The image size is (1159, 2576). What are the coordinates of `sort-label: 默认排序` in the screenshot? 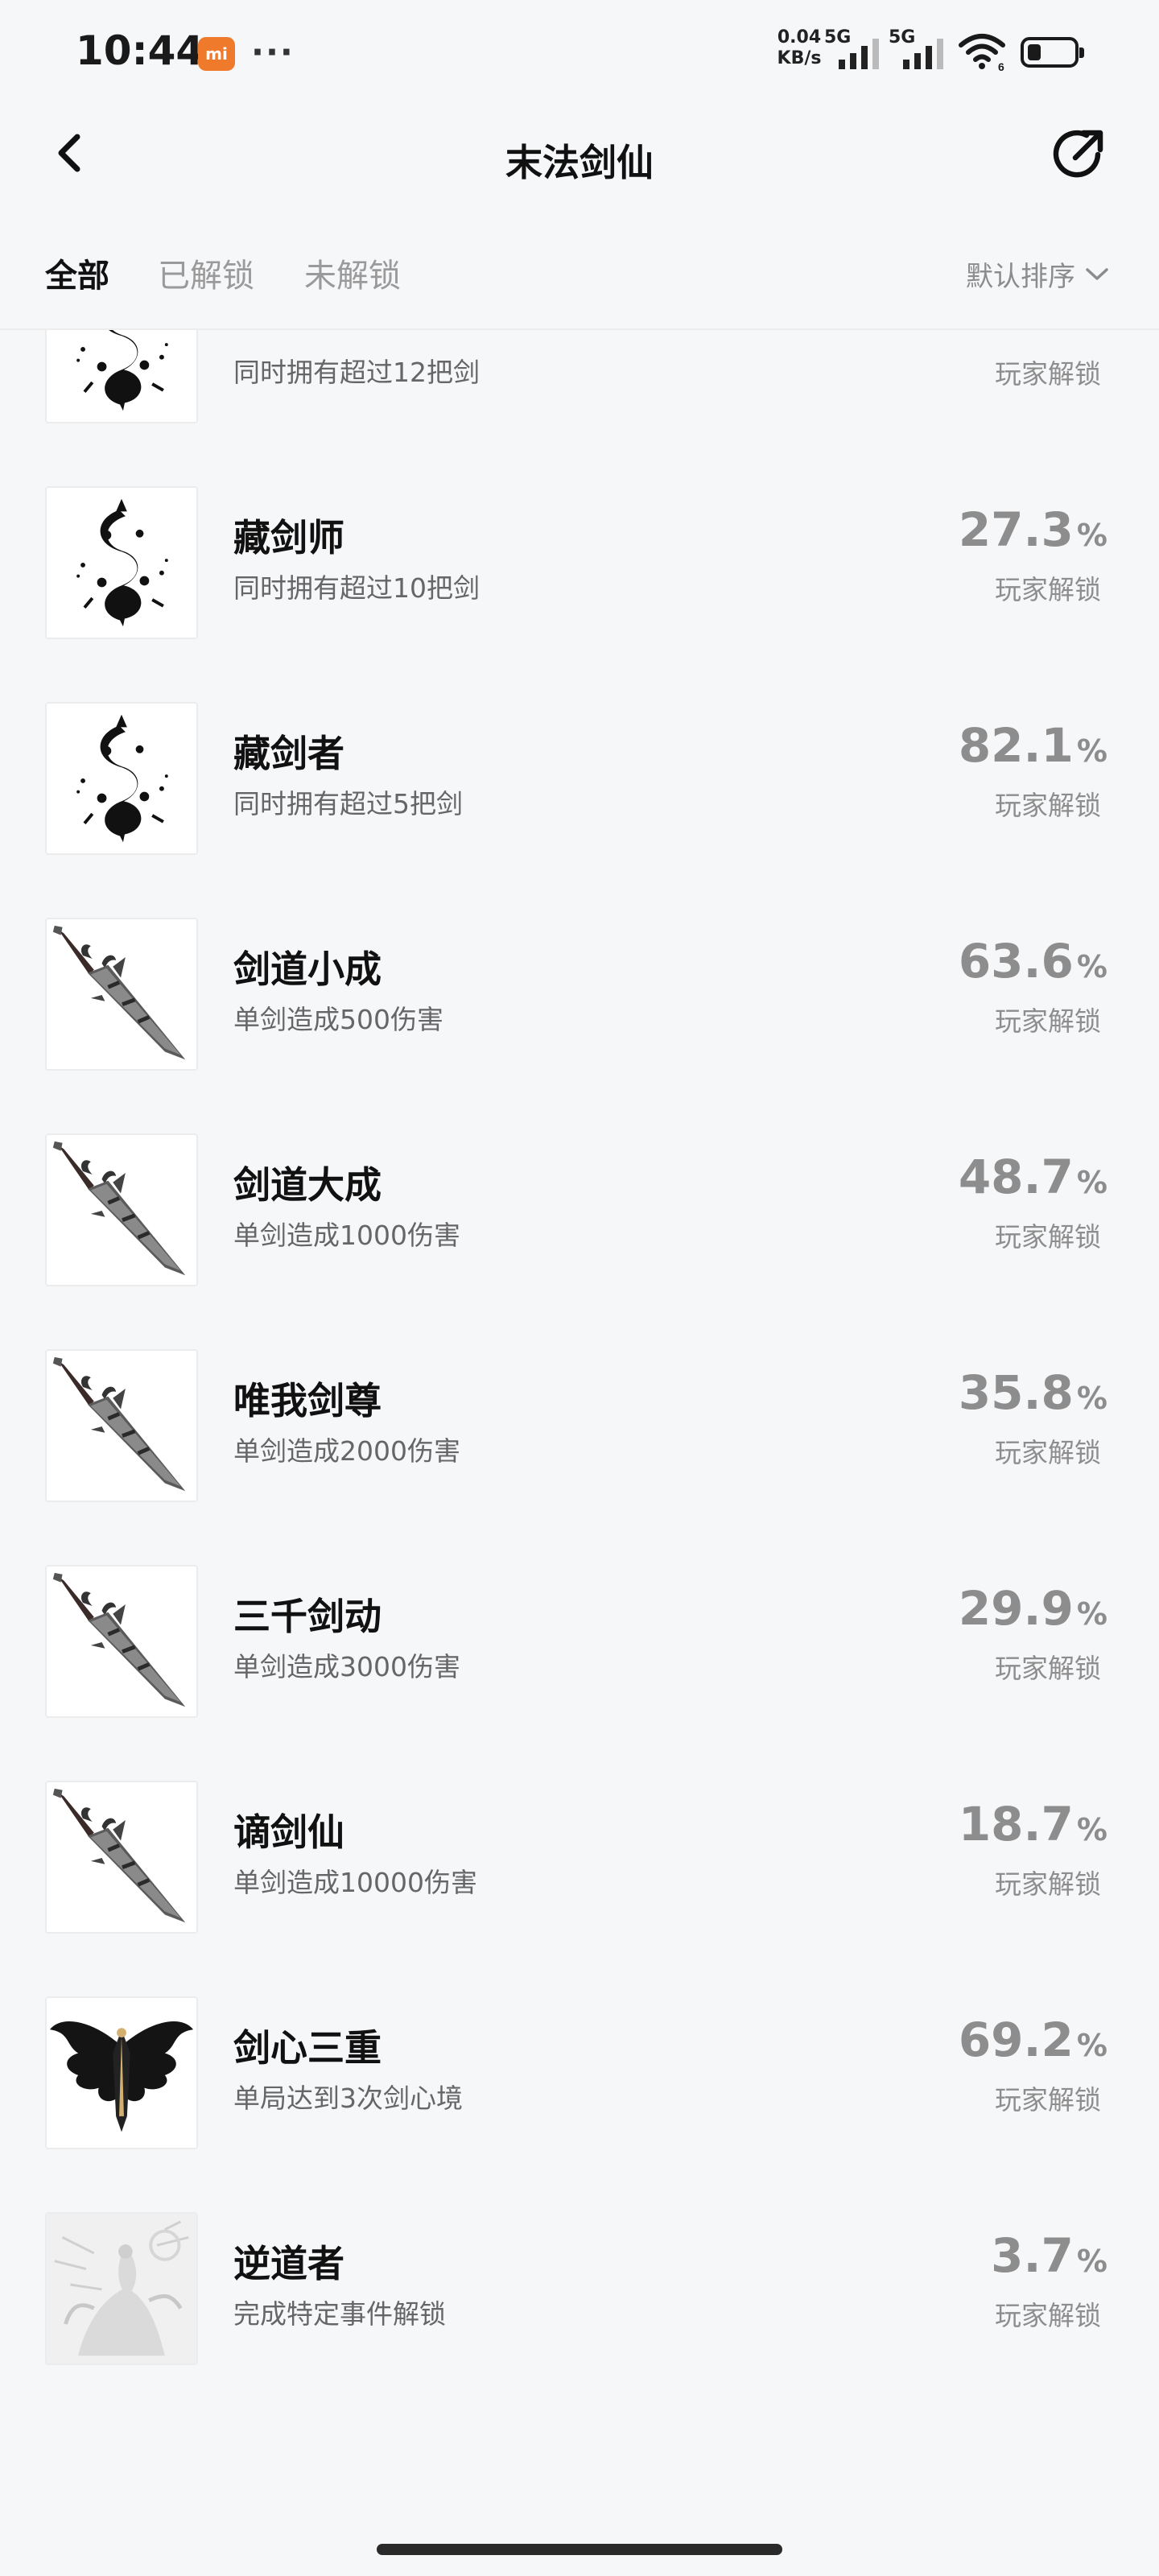 It's located at (1020, 277).